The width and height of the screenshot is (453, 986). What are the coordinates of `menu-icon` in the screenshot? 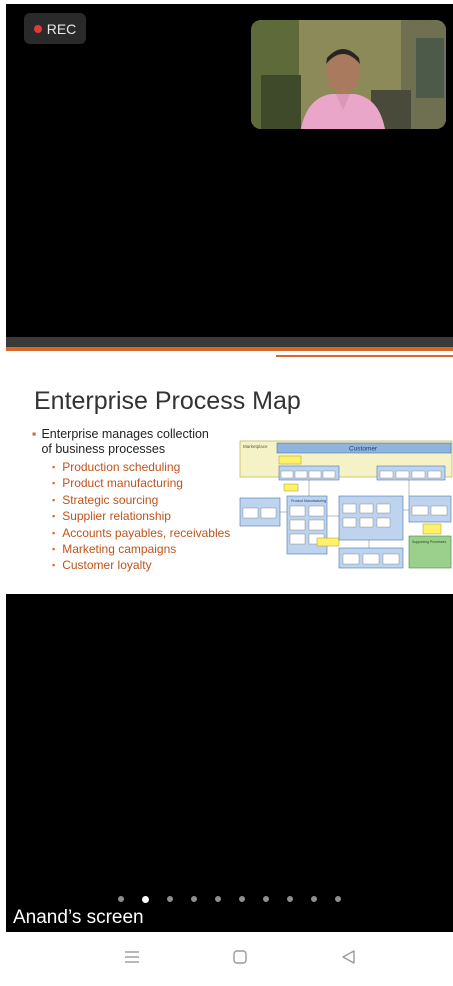 It's located at (132, 957).